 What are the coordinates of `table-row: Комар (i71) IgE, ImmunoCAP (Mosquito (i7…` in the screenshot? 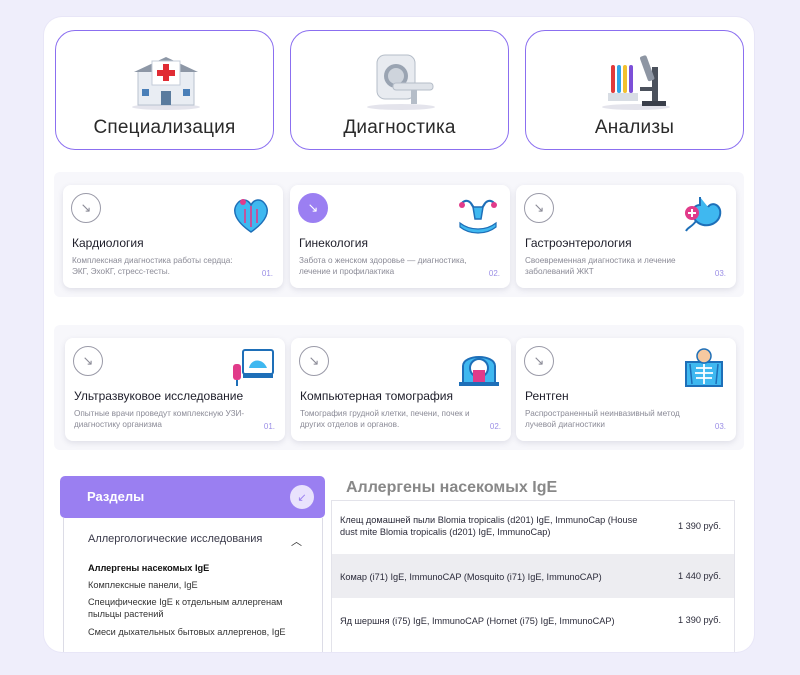 It's located at (533, 576).